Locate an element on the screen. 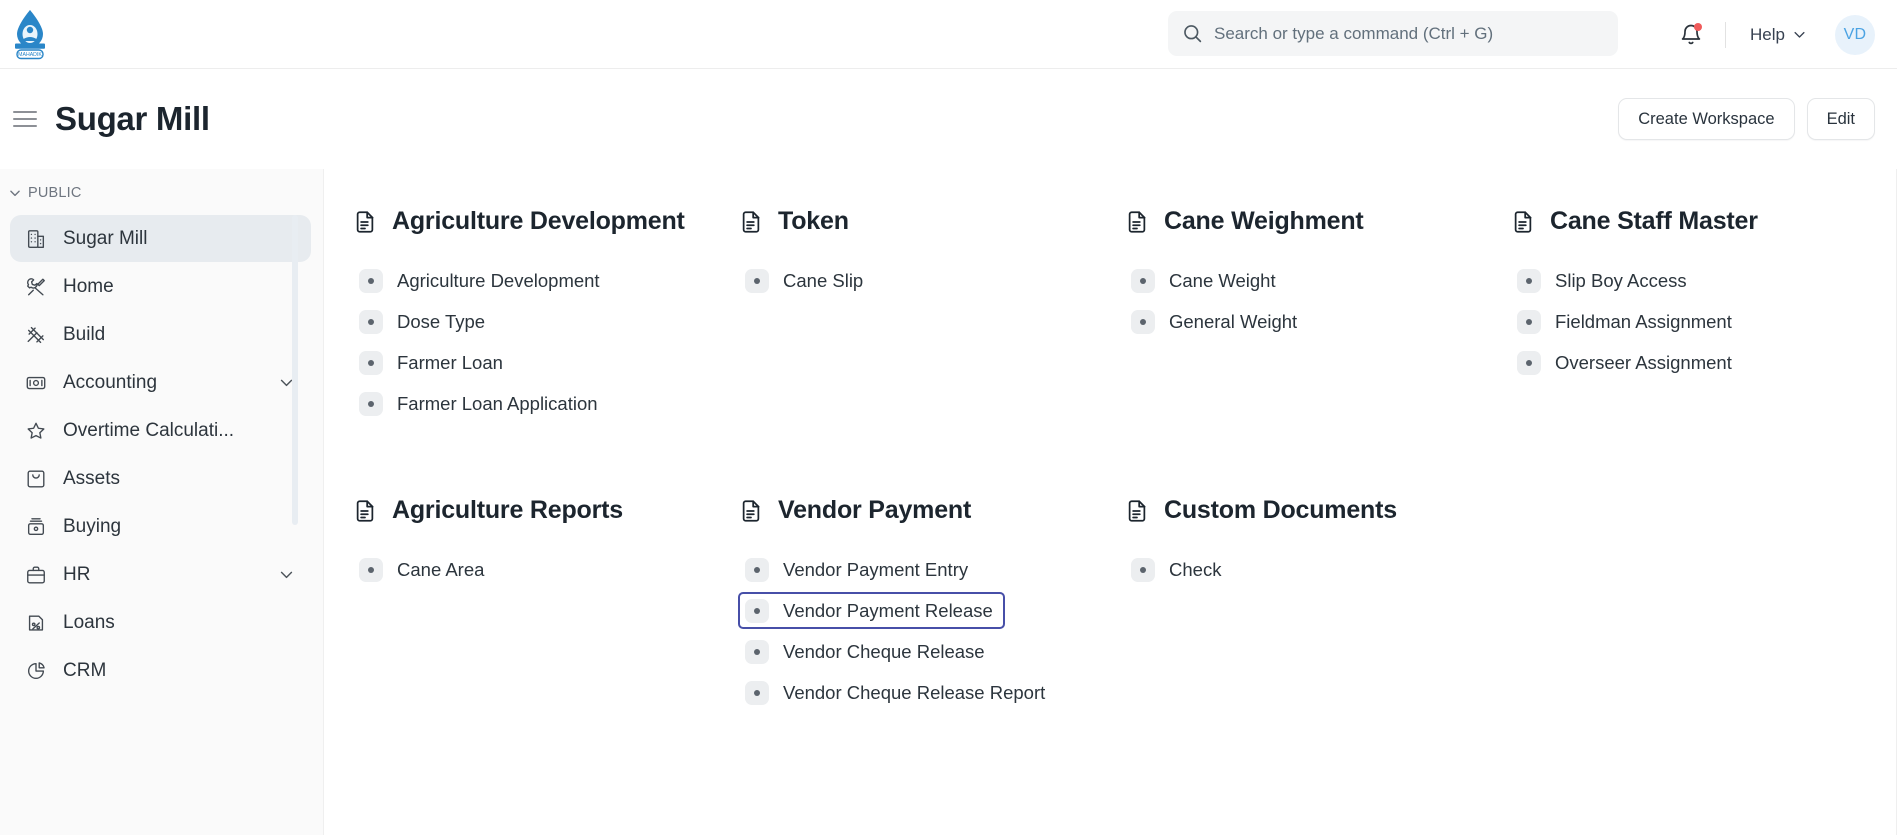 The width and height of the screenshot is (1897, 835). create-workspace-button: Create Workspace is located at coordinates (1706, 119).